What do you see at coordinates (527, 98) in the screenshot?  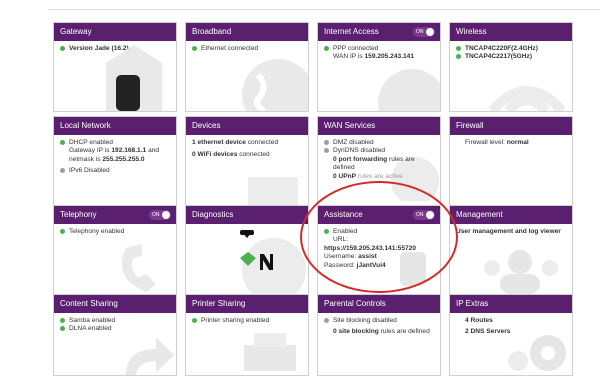 I see `wifi-icon` at bounding box center [527, 98].